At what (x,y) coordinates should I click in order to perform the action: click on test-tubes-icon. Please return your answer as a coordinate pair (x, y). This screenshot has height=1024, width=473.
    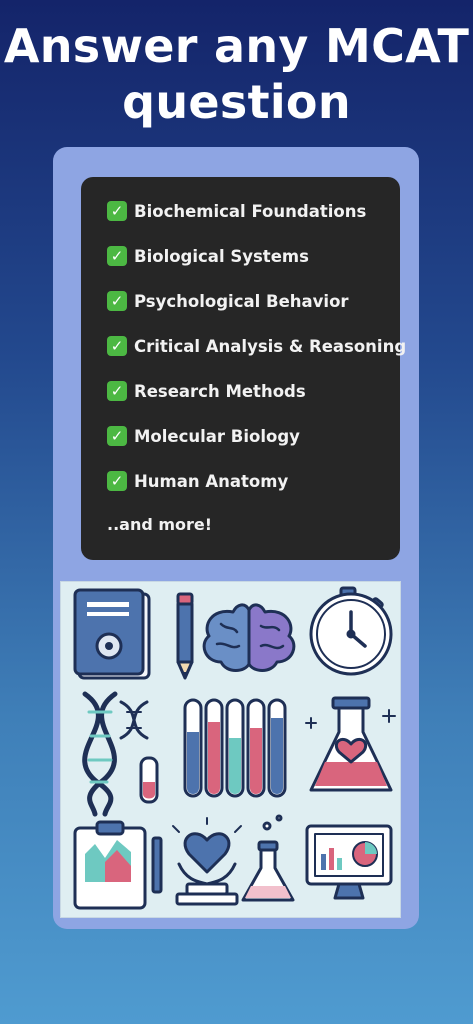
    Looking at the image, I should click on (235, 748).